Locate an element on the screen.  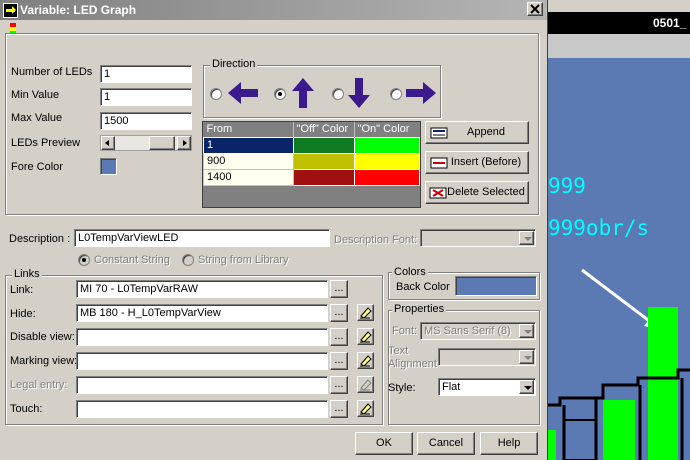
legal-entry-field is located at coordinates (202, 385).